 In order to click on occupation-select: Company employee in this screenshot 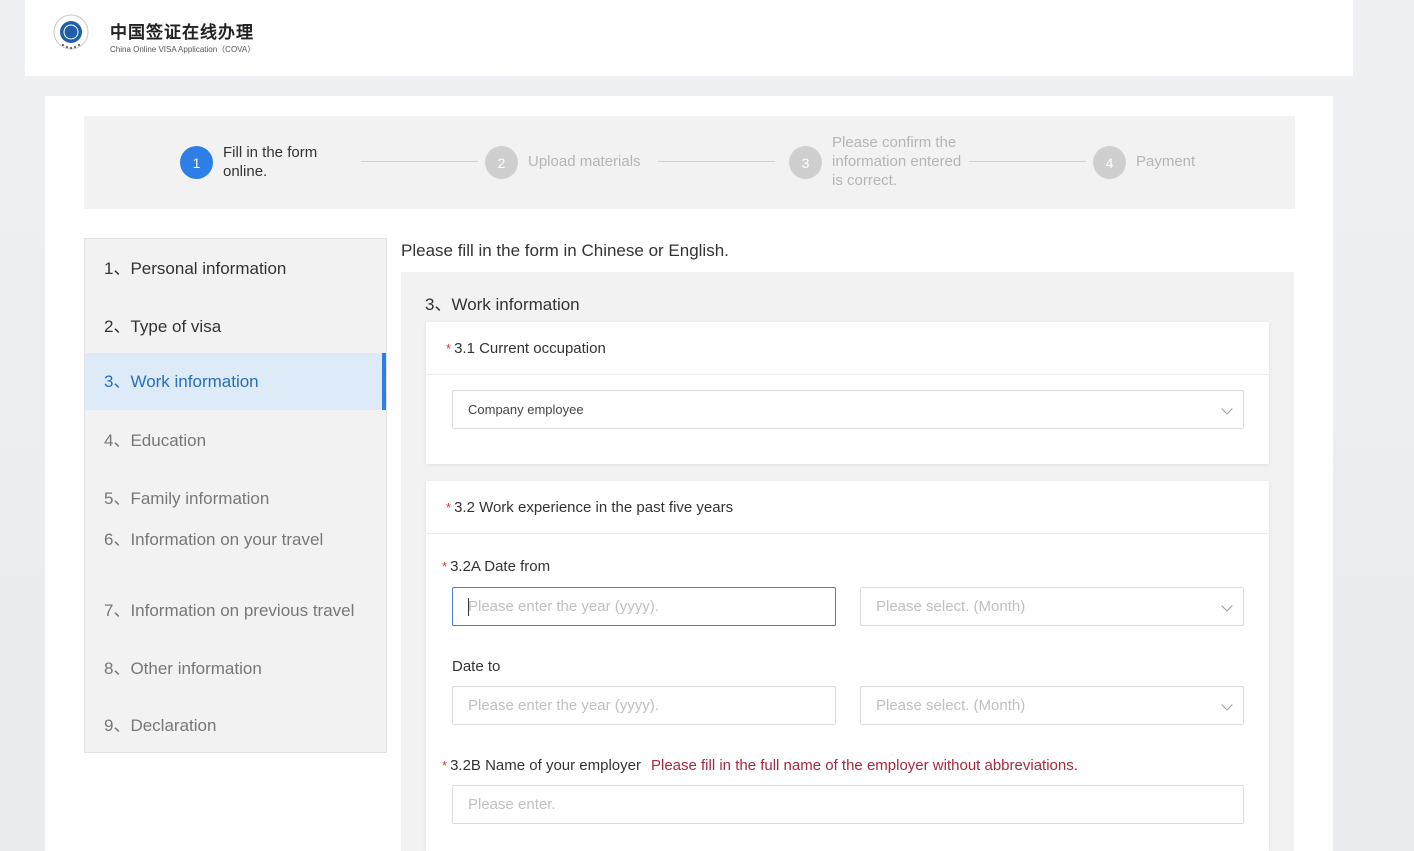, I will do `click(848, 409)`.